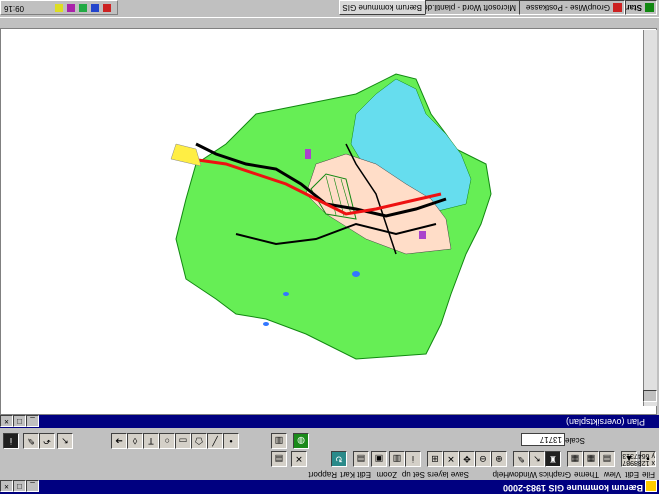  Describe the element at coordinates (14, 8) in the screenshot. I see `clock: 09:16` at that location.